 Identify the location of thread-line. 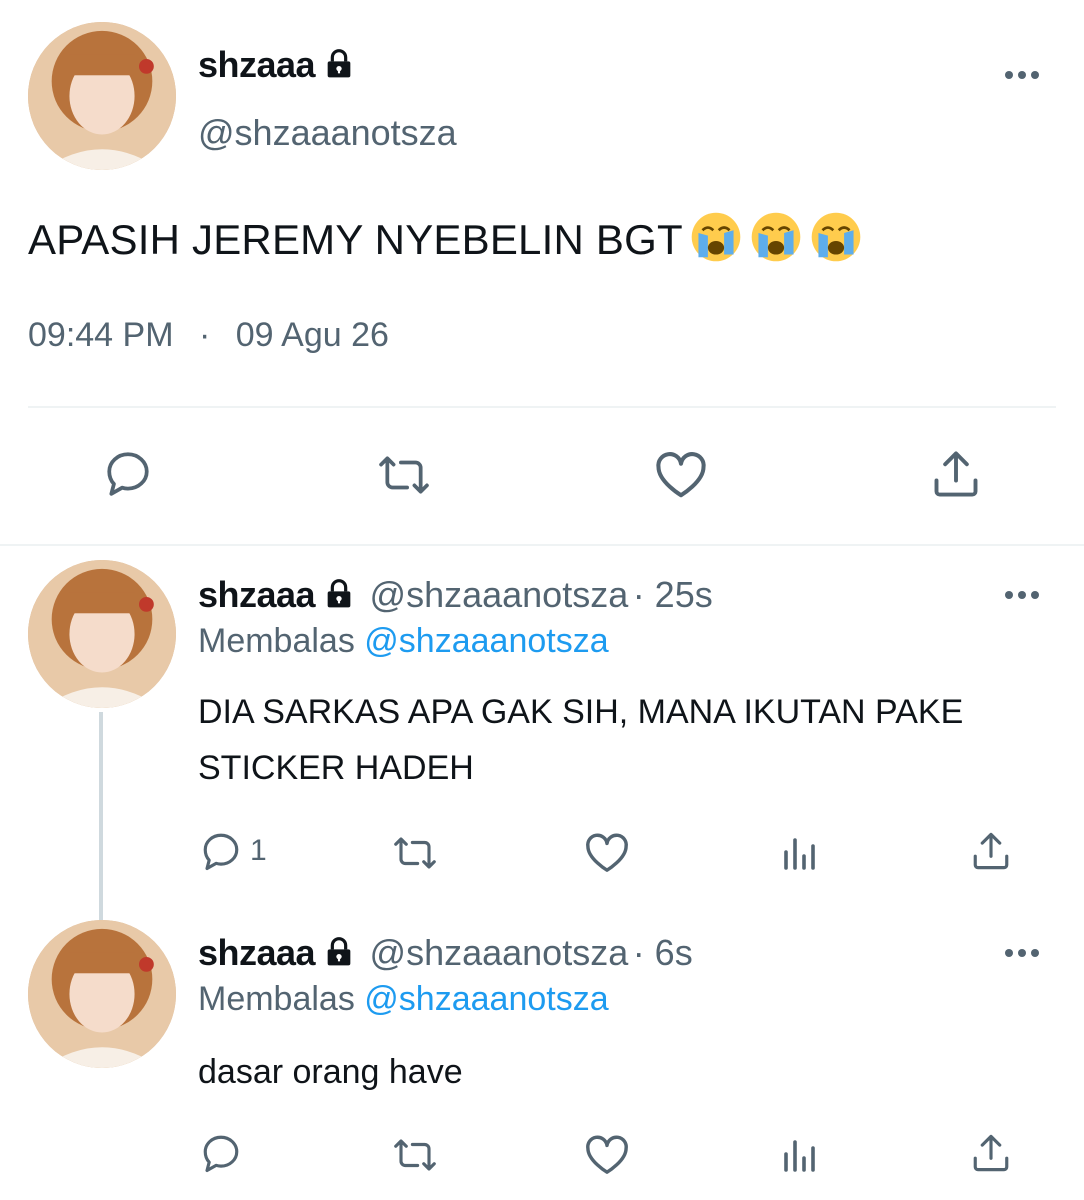
(101, 816).